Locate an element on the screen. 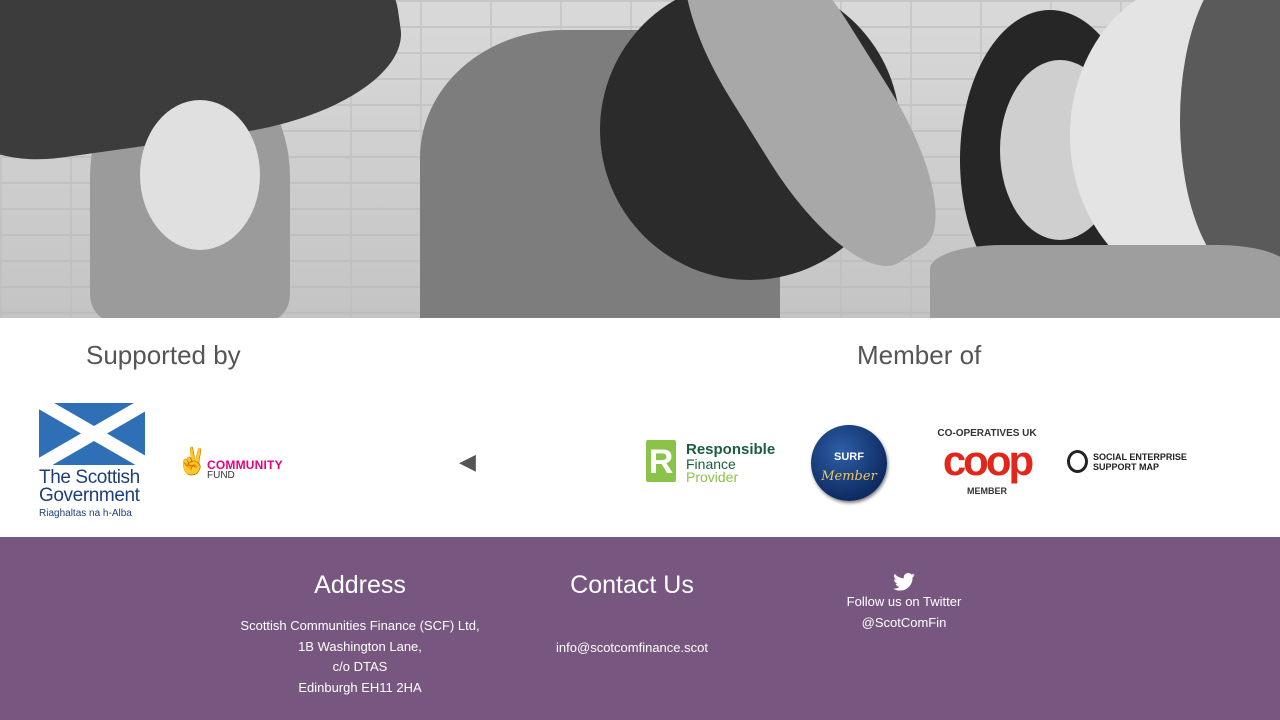 This screenshot has height=720, width=1280. sesm-line2: SUPPORT MAP is located at coordinates (1126, 467).